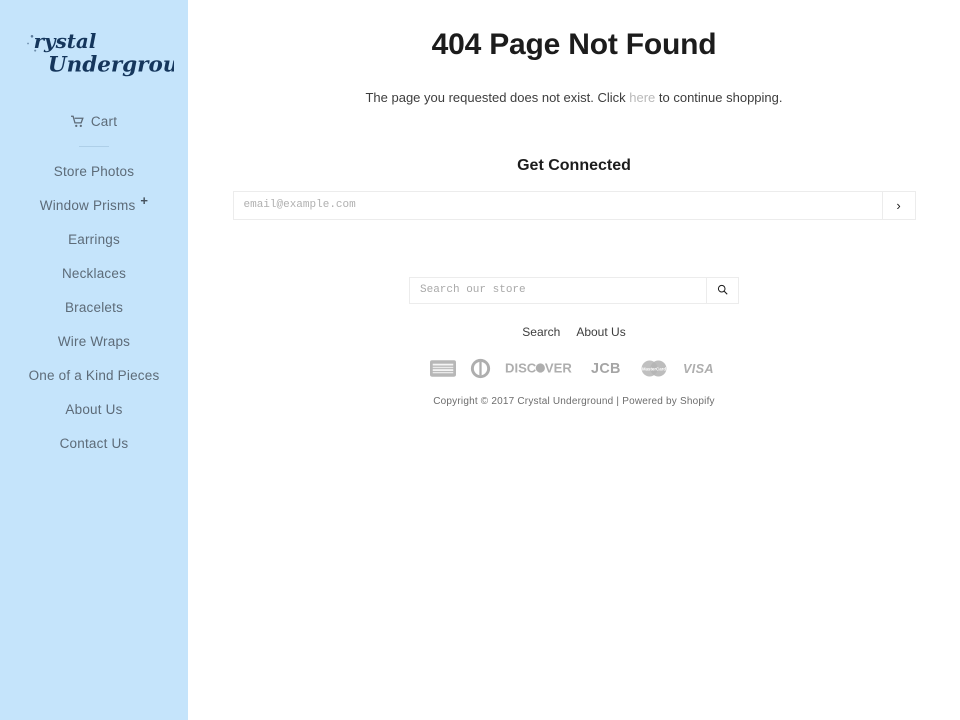 The image size is (960, 720). I want to click on sidebar-item-label: Contact Us, so click(94, 443).